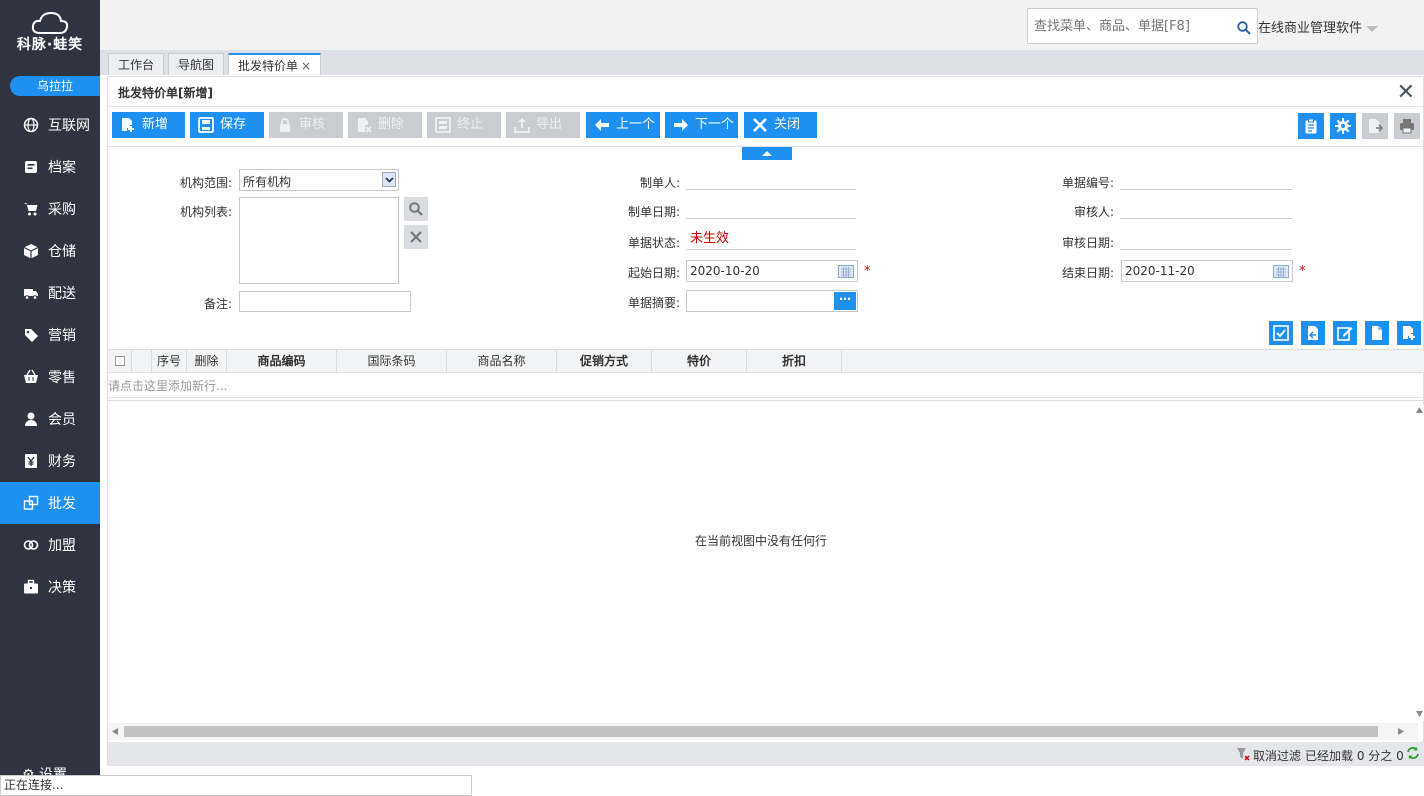  What do you see at coordinates (148, 125) in the screenshot?
I see `new-button: 新增` at bounding box center [148, 125].